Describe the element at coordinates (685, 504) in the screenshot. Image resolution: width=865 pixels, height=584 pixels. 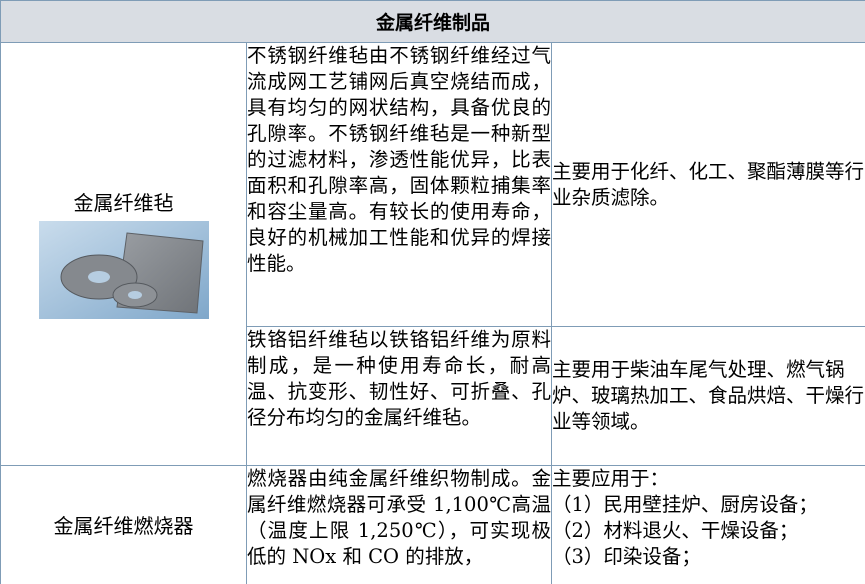
I see `application-line: （1）民用壁挂炉、厨房设备；` at that location.